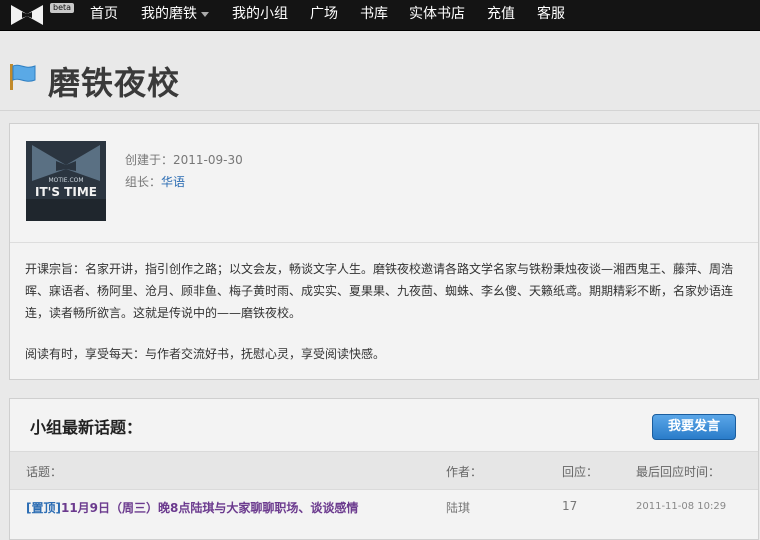 Image resolution: width=760 pixels, height=540 pixels. I want to click on post-button: 我要发言, so click(694, 427).